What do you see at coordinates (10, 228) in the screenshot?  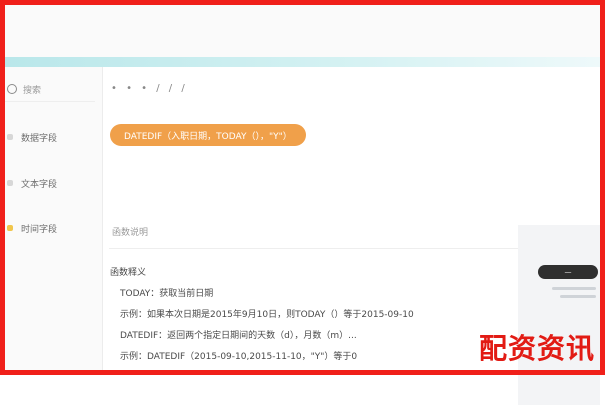 I see `time-field-icon` at bounding box center [10, 228].